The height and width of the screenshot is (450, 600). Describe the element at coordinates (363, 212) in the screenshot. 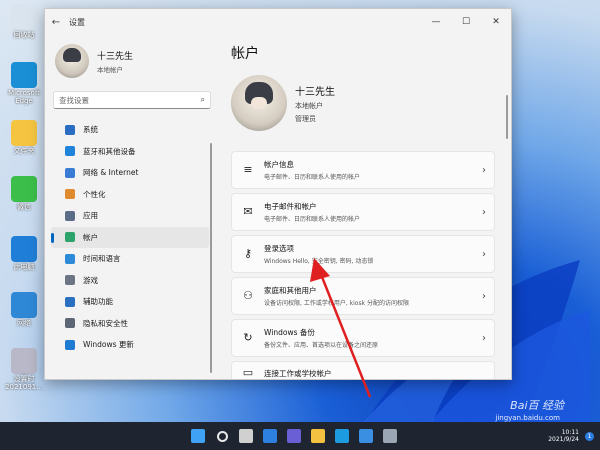

I see `settings-card: ✉ 电子邮件和帐户 电子邮件、日历和联系人使用的帐户 ›` at that location.